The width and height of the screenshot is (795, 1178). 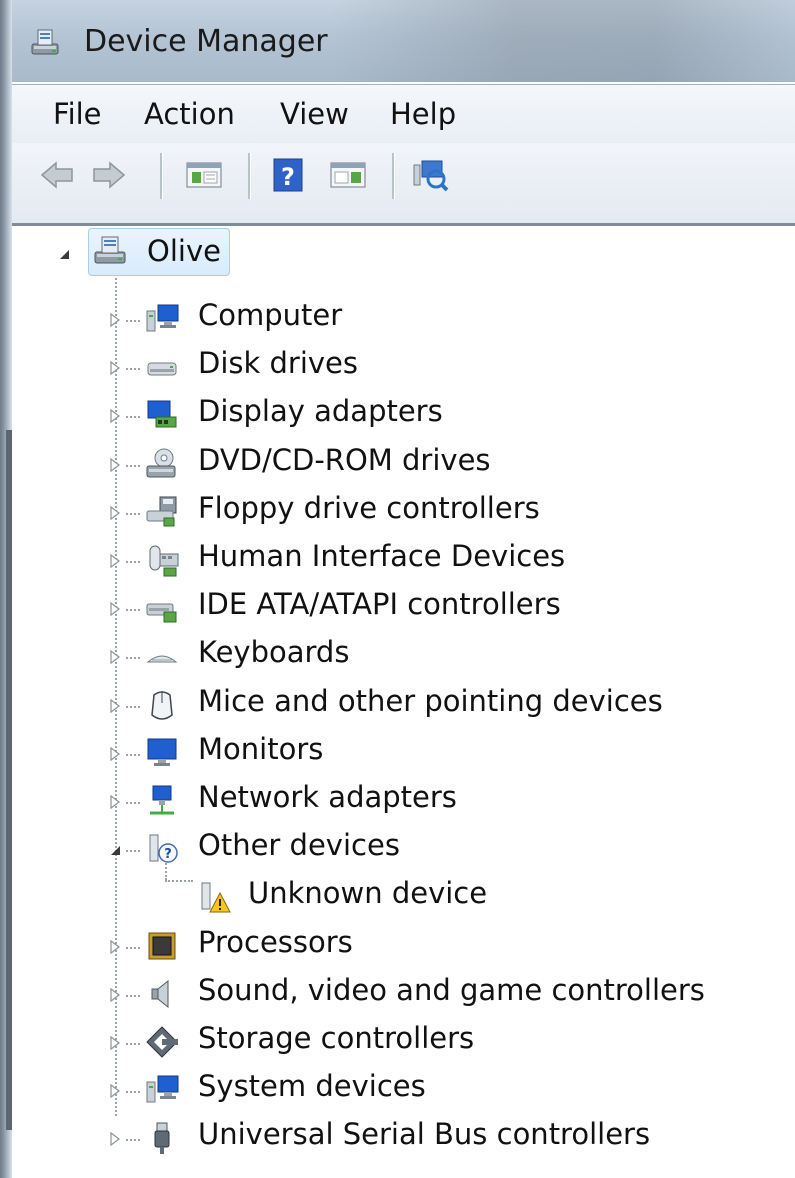 I want to click on mouse-icon, so click(x=162, y=705).